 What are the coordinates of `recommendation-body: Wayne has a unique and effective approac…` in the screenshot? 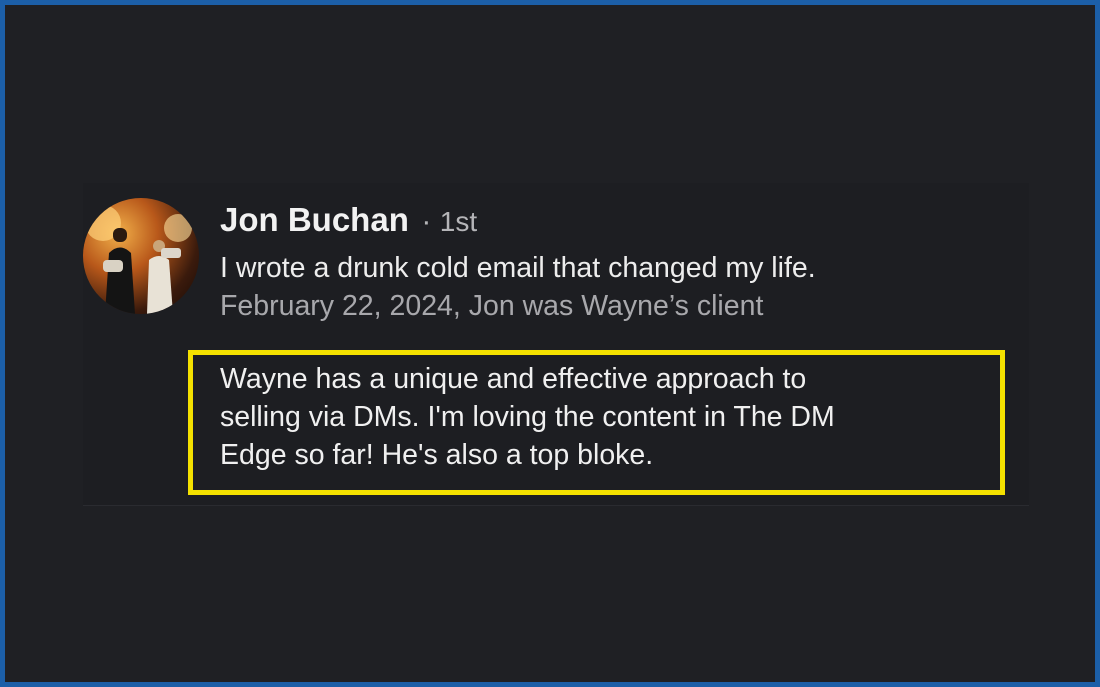 It's located at (610, 417).